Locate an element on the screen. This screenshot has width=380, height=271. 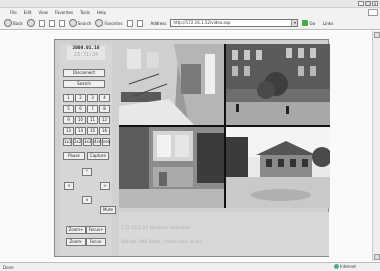
history-icon is located at coordinates (129, 23).